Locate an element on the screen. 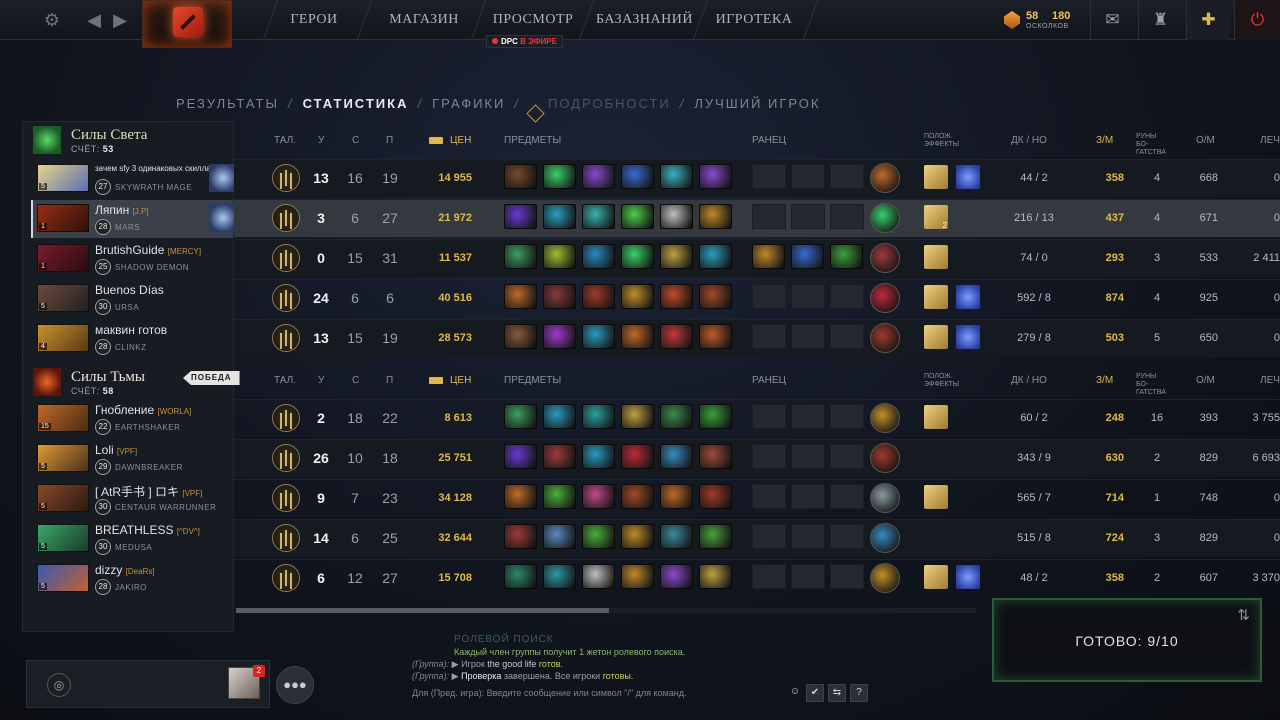  forward-arrow-icon: ▶ is located at coordinates (120, 20).